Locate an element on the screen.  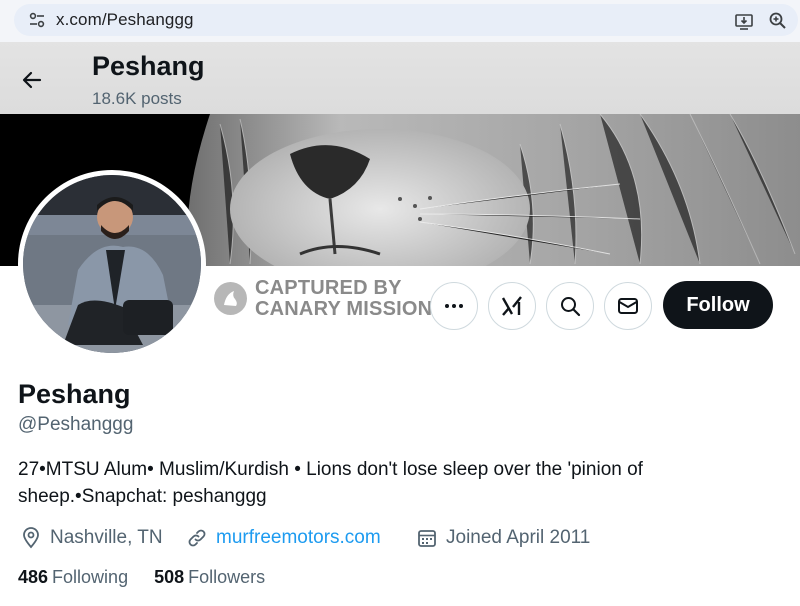
message-icon is located at coordinates (628, 306).